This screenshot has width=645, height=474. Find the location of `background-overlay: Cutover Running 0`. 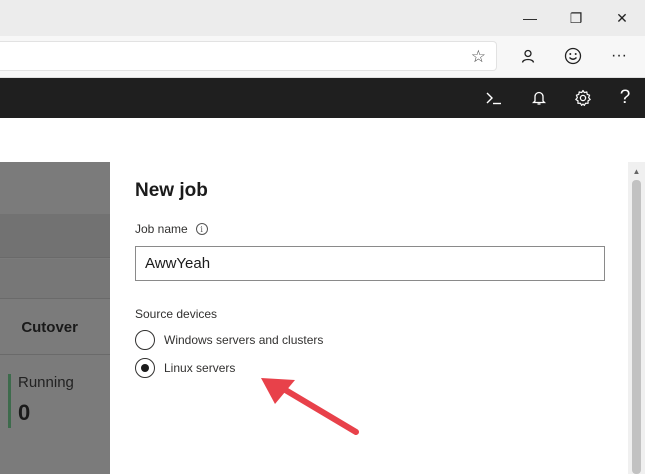

background-overlay: Cutover Running 0 is located at coordinates (55, 318).